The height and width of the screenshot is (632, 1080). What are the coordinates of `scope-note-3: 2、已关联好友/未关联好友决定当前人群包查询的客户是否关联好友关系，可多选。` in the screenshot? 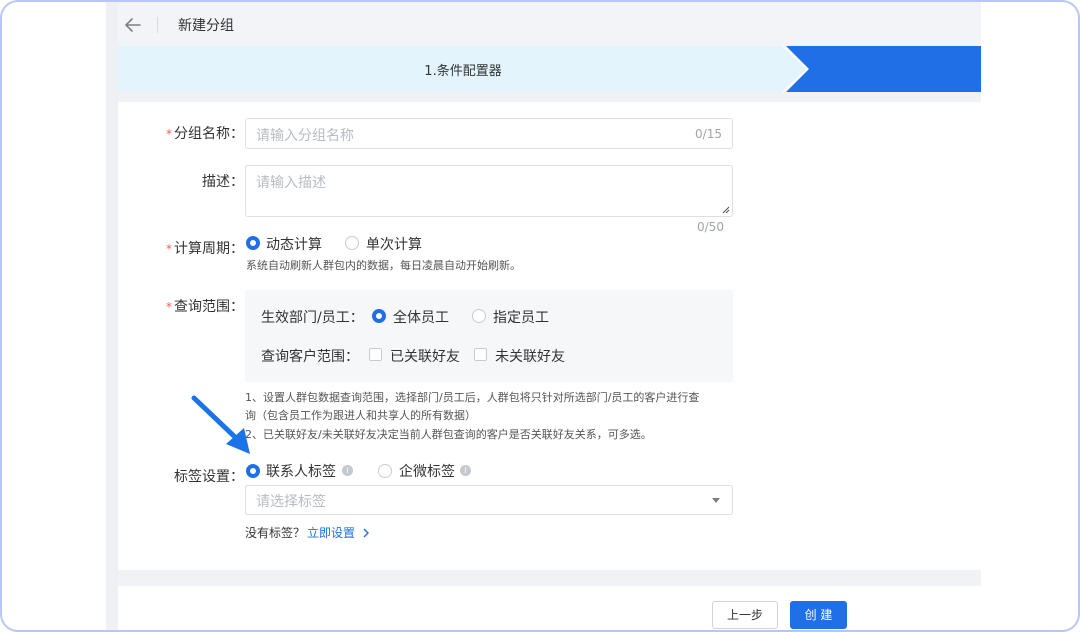 It's located at (448, 434).